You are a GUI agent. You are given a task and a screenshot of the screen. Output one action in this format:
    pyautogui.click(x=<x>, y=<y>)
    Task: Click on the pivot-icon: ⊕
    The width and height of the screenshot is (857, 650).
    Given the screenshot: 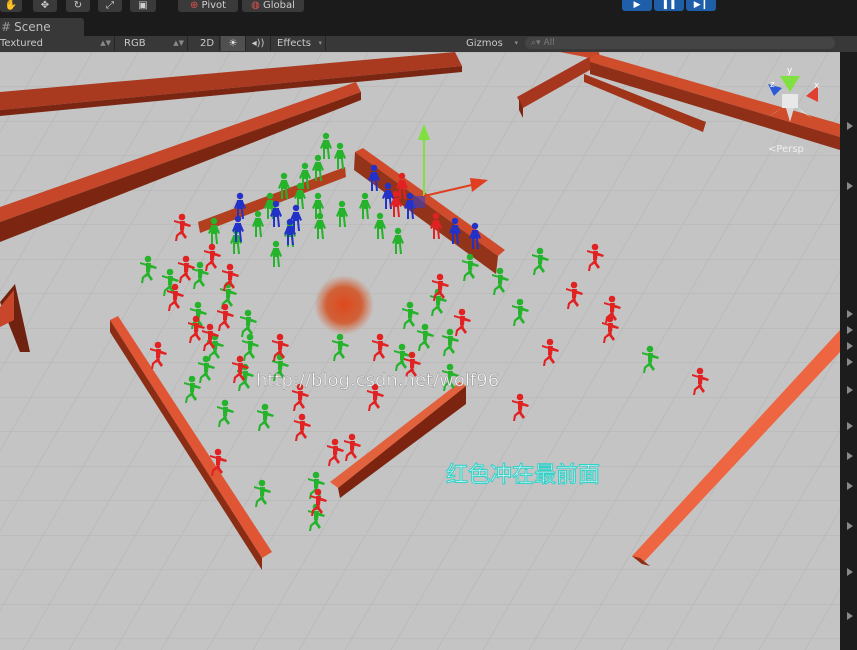 What is the action you would take?
    pyautogui.click(x=194, y=5)
    